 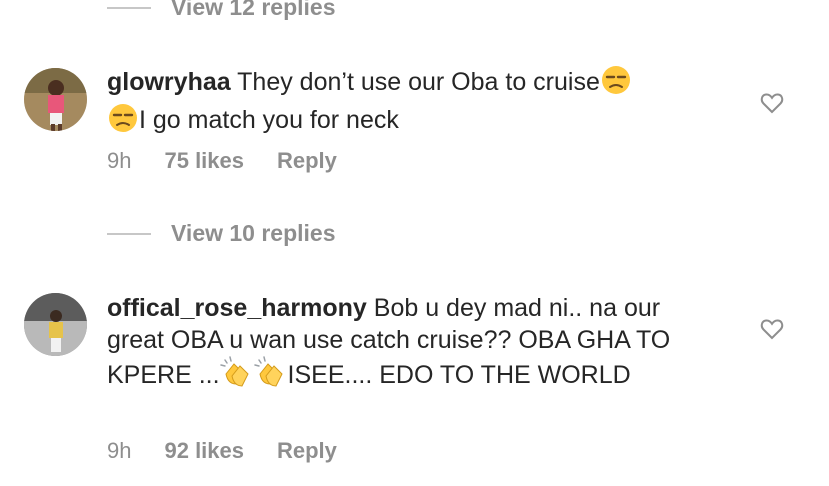 What do you see at coordinates (253, 233) in the screenshot?
I see `view-replies-label: View 10 replies` at bounding box center [253, 233].